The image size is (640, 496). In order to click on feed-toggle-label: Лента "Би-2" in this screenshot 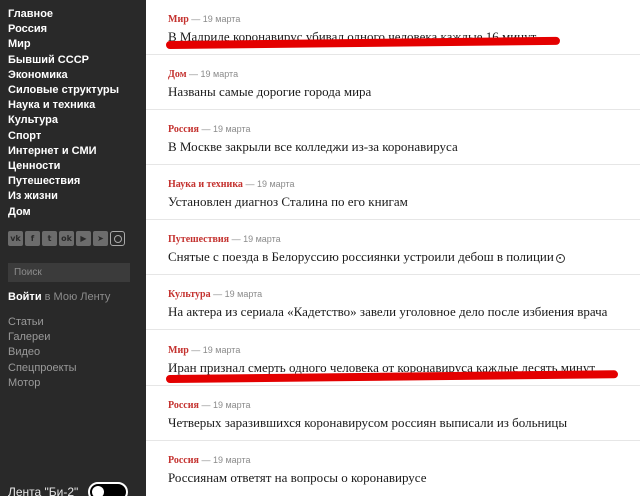, I will do `click(43, 490)`.